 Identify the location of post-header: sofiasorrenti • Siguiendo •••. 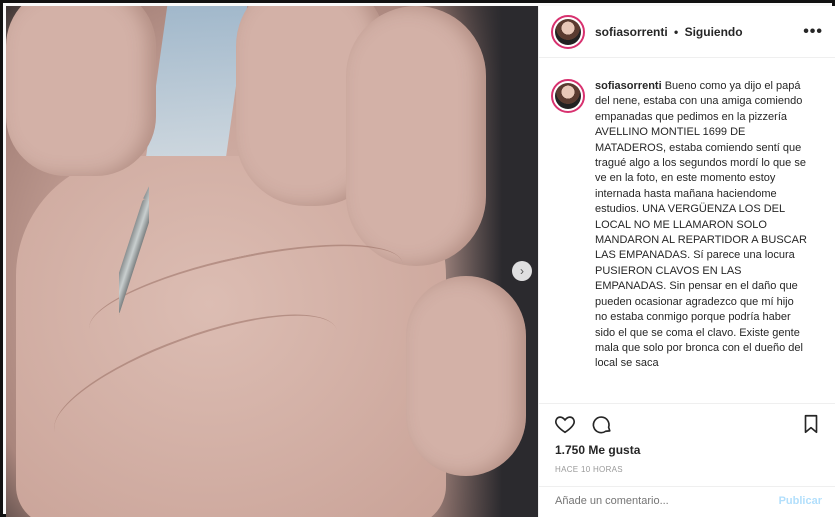
(687, 32).